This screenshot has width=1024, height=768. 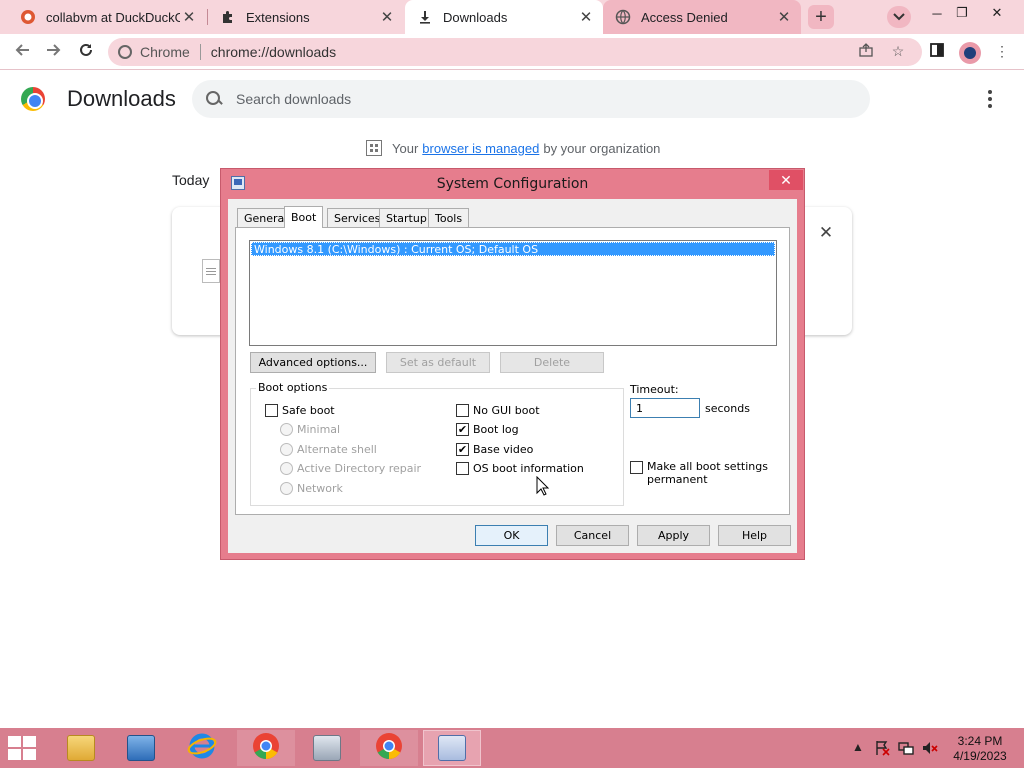 What do you see at coordinates (107, 17) in the screenshot?
I see `tab-duckduckgo: collabvm at DuckDuckGo ✕` at bounding box center [107, 17].